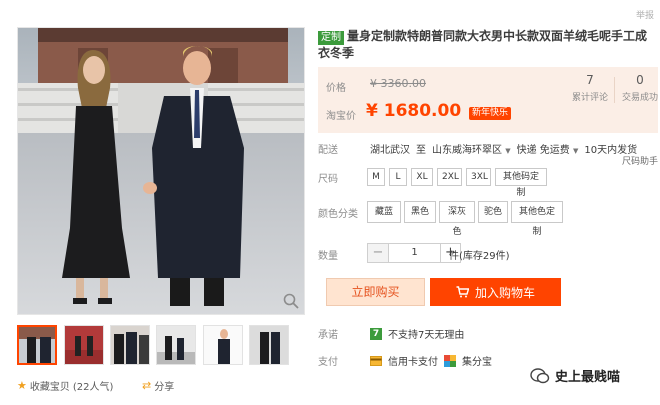 The width and height of the screenshot is (660, 405). I want to click on taobao-price-label: 淘宝价, so click(341, 116).